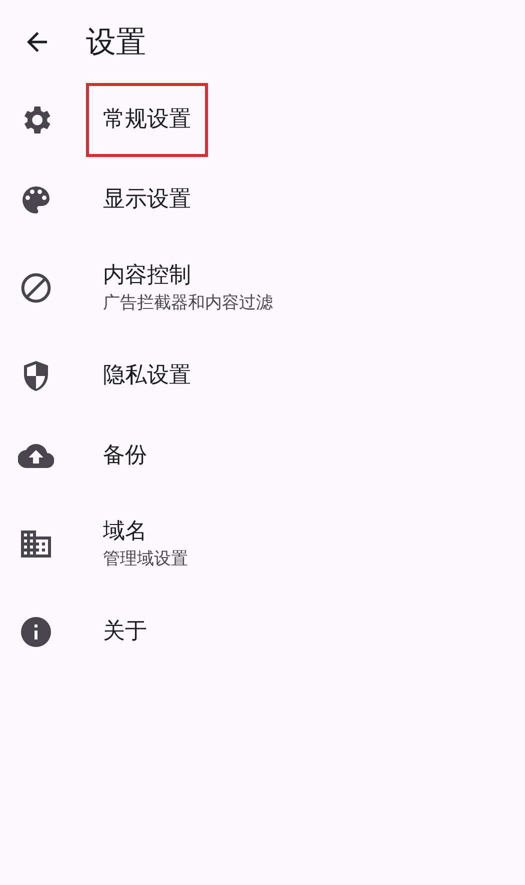 The height and width of the screenshot is (885, 525). Describe the element at coordinates (262, 288) in the screenshot. I see `settings-item: 内容控制 广告拦截器和内容过滤` at that location.